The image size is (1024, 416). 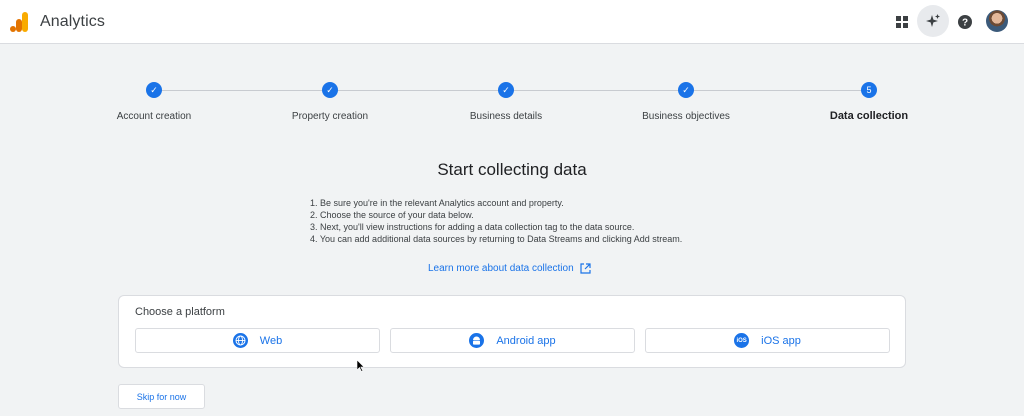 I want to click on learn-more-link: Learn more about data collection, so click(x=509, y=268).